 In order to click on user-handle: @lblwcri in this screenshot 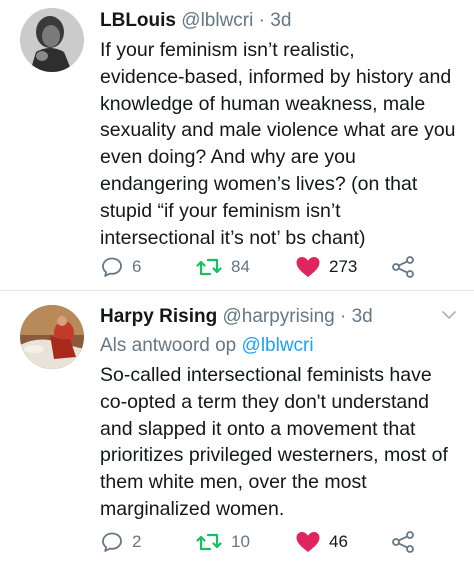, I will do `click(217, 20)`.